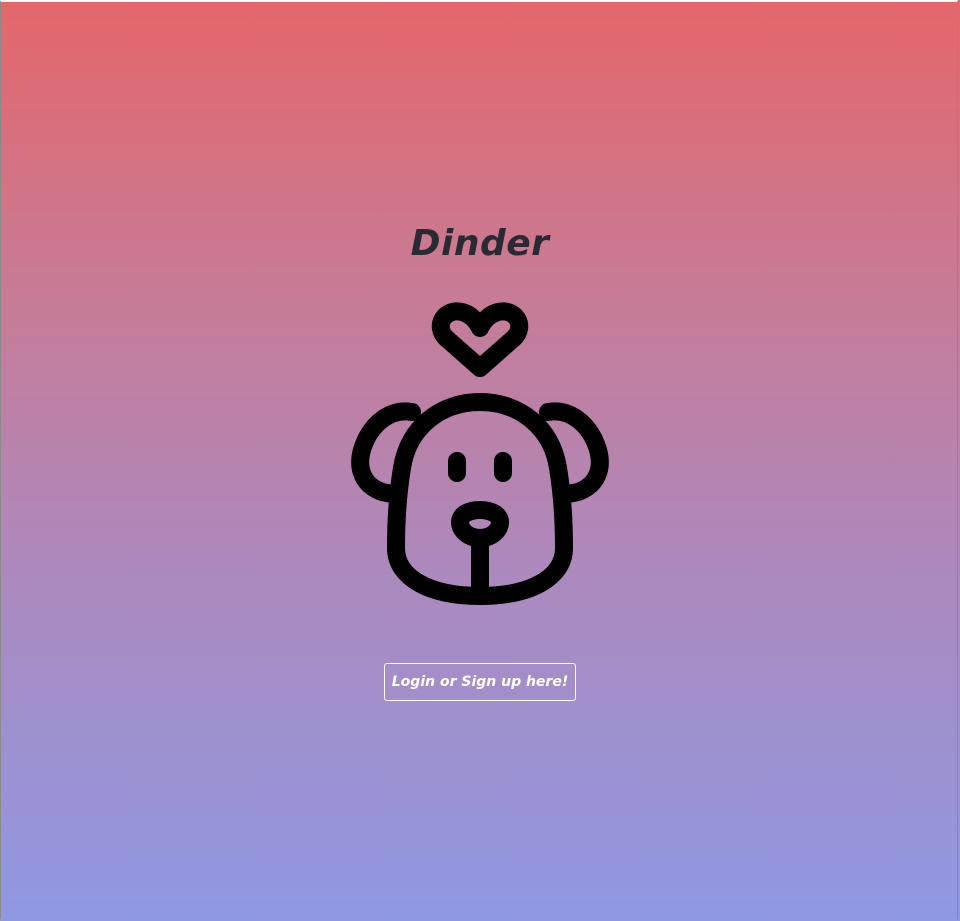  I want to click on login-signup-button: Login or Sign up here!, so click(480, 682).